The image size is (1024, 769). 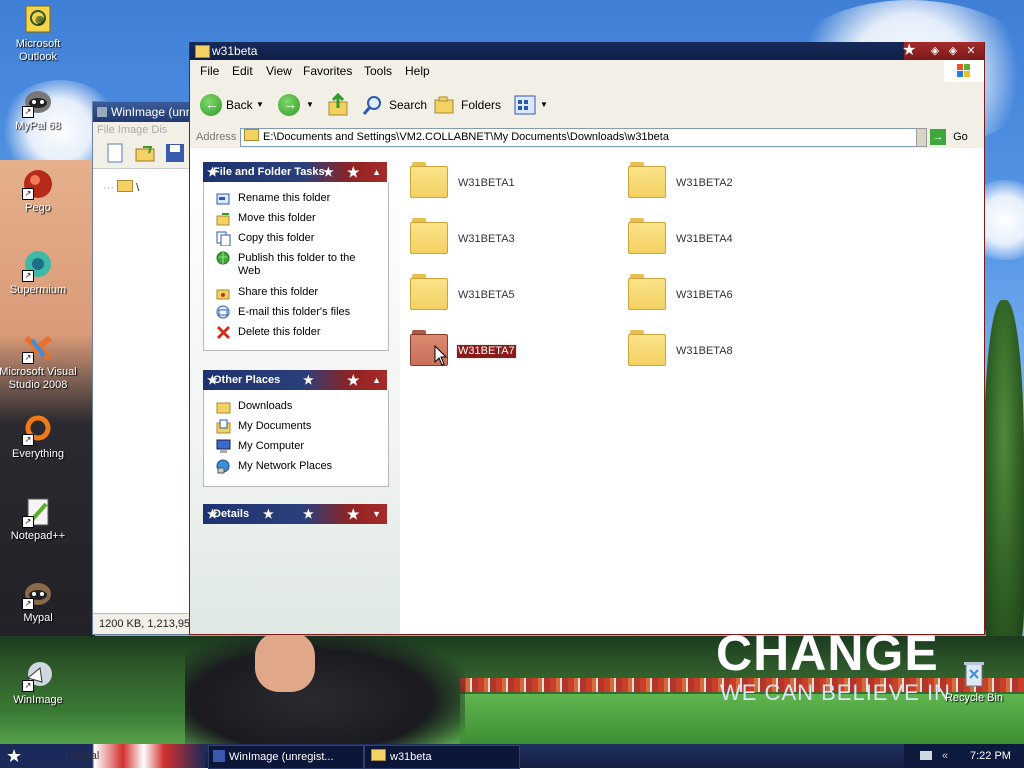 I want to click on go-label: Go, so click(x=960, y=137).